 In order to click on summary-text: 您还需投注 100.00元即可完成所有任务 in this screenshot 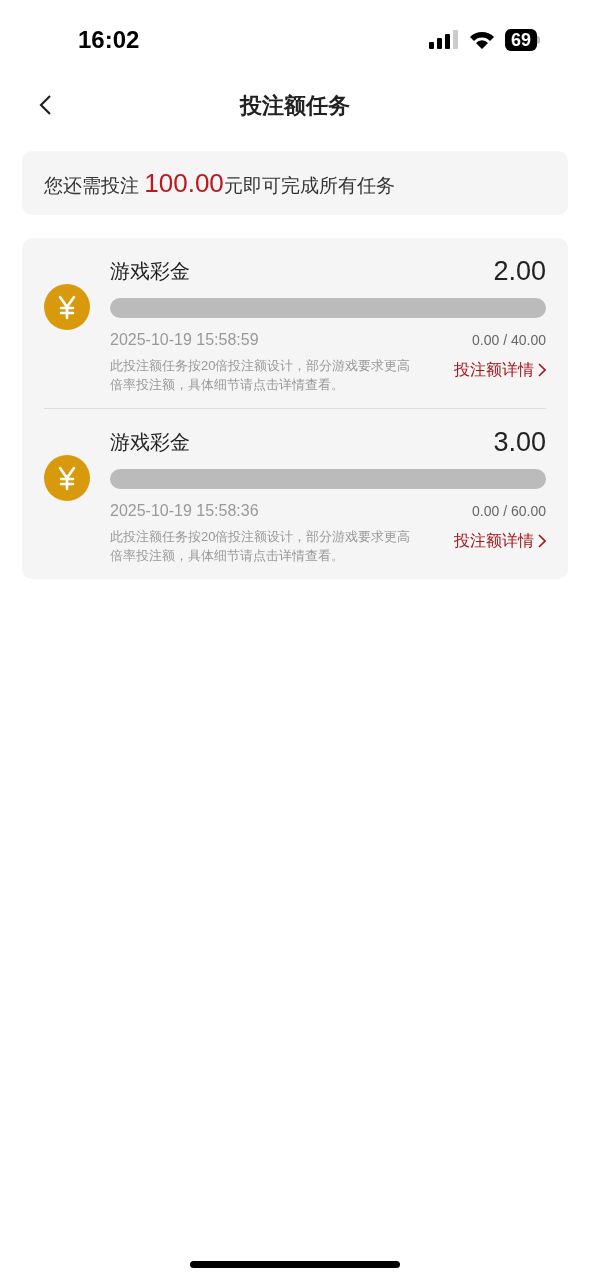, I will do `click(219, 183)`.